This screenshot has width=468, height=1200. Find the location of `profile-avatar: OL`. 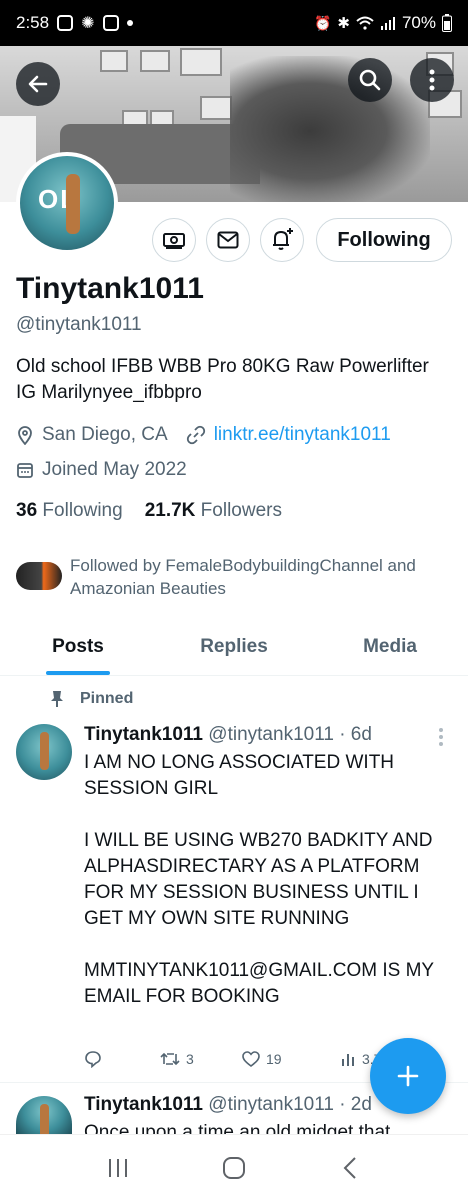

profile-avatar: OL is located at coordinates (67, 203).